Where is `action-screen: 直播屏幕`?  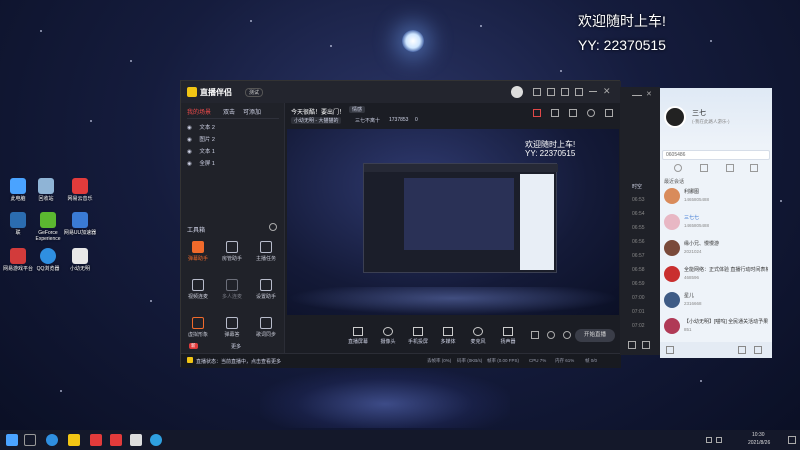 action-screen: 直播屏幕 is located at coordinates (358, 336).